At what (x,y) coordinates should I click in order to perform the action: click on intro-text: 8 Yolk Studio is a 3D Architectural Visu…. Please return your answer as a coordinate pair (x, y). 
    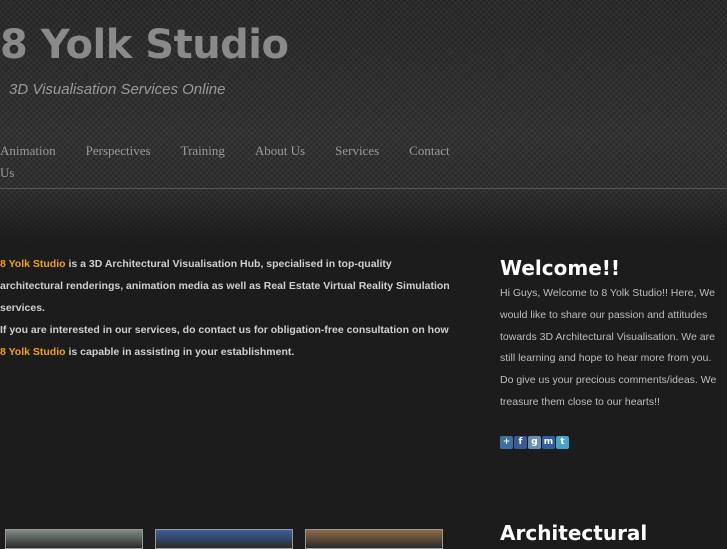
    Looking at the image, I should click on (225, 308).